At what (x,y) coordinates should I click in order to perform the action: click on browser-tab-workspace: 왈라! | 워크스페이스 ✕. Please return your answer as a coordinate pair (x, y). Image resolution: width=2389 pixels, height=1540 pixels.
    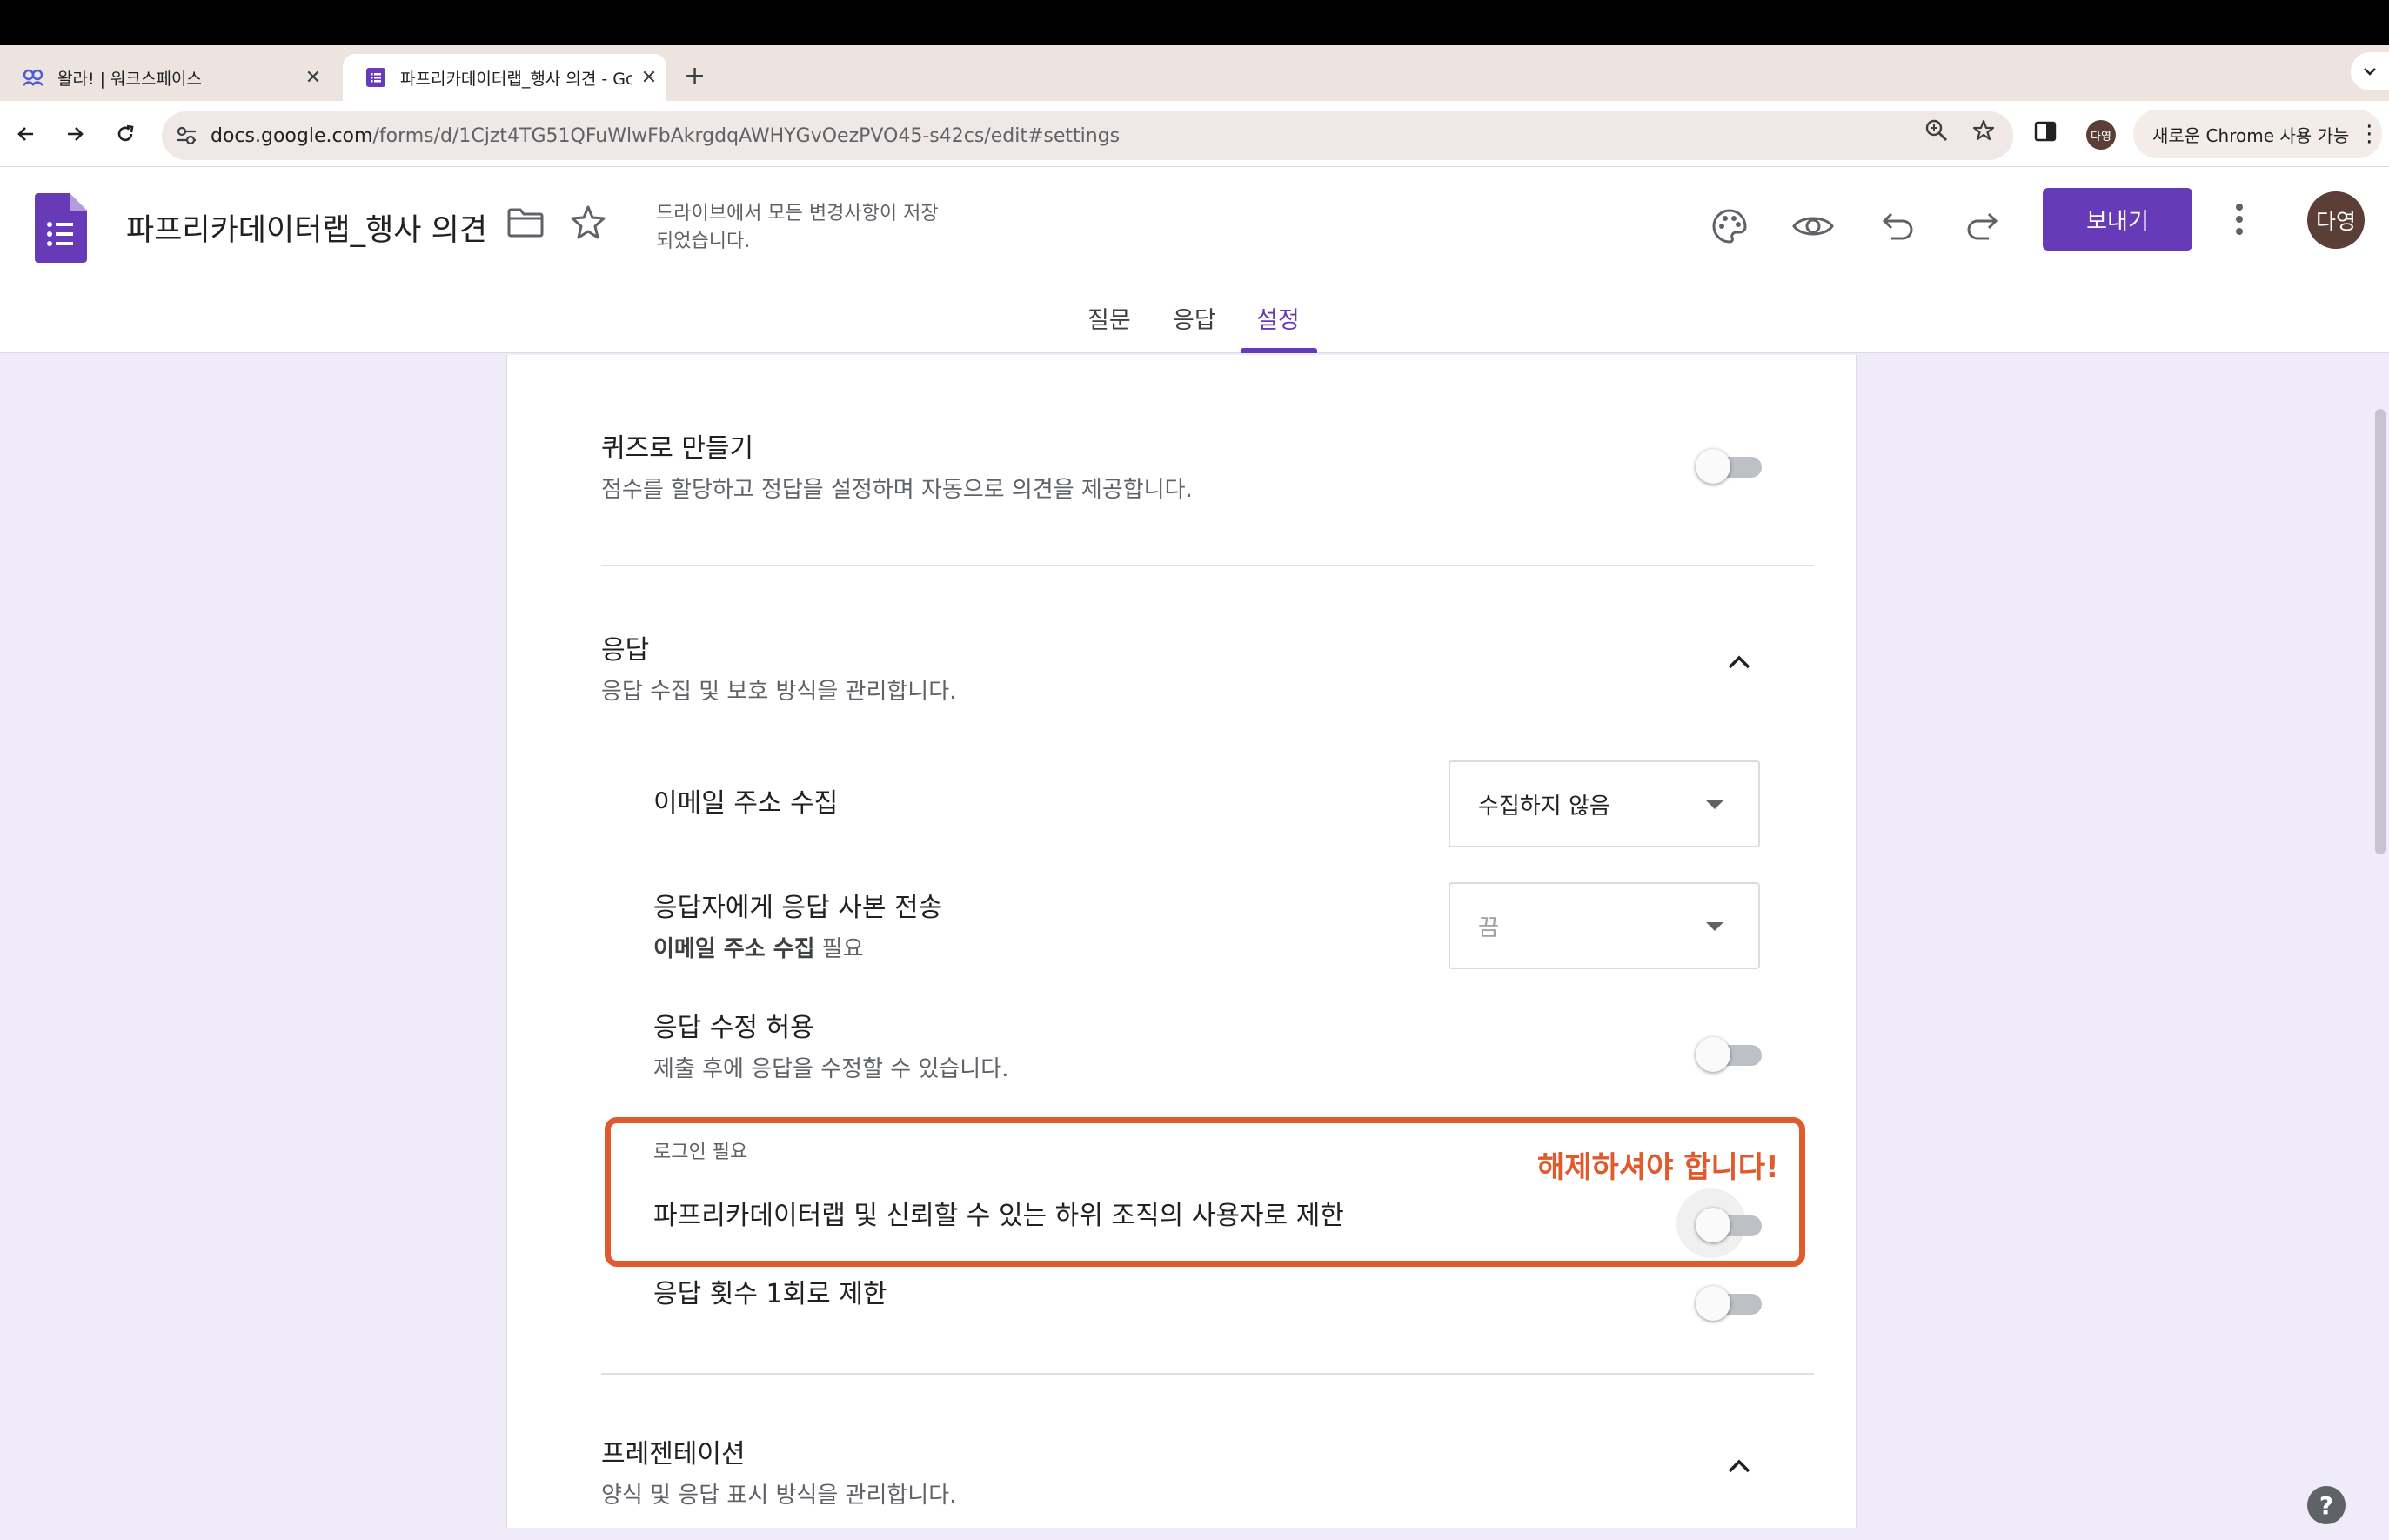
    Looking at the image, I should click on (165, 77).